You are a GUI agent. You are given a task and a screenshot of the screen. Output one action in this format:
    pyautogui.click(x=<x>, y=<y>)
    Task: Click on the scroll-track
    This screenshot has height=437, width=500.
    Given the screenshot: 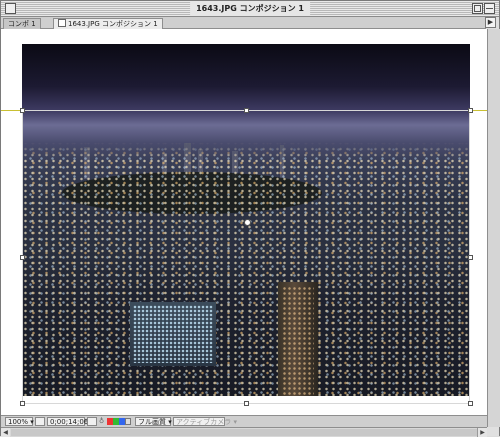 What is the action you would take?
    pyautogui.click(x=244, y=432)
    